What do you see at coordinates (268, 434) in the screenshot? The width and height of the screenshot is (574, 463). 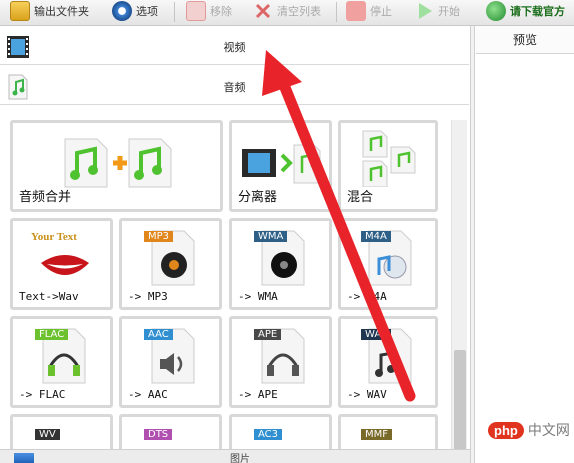 I see `ac3-badge: AC3` at bounding box center [268, 434].